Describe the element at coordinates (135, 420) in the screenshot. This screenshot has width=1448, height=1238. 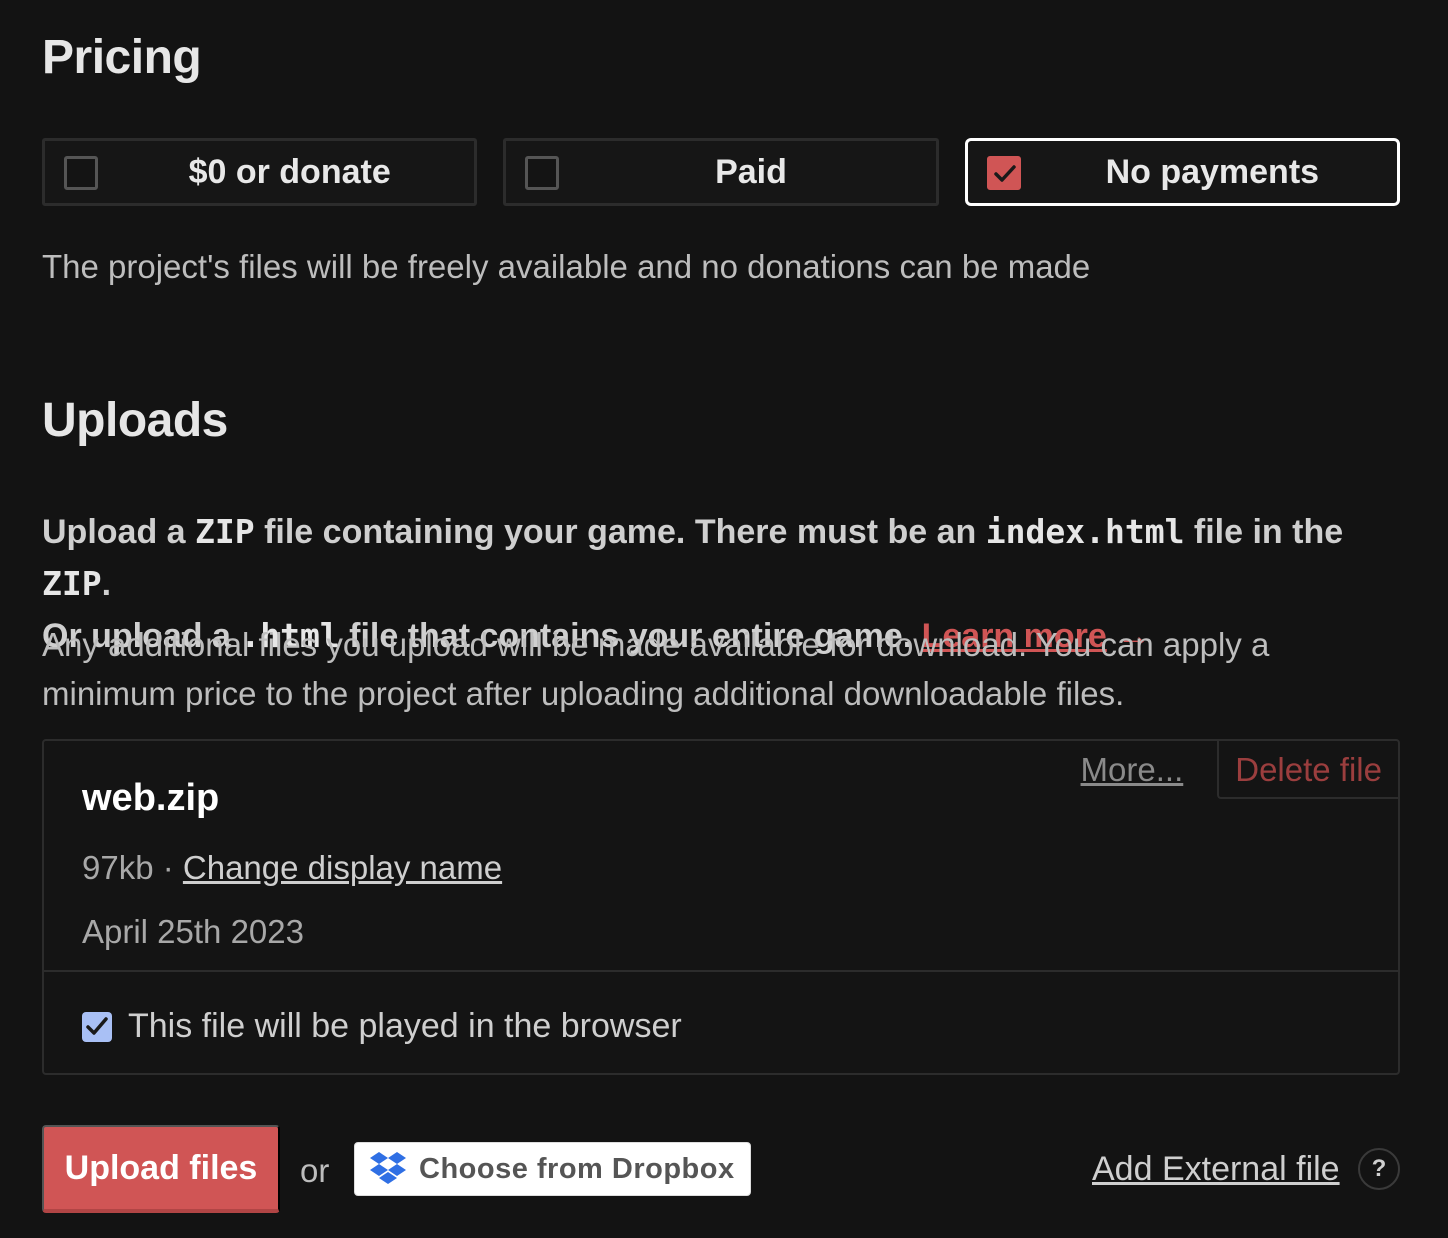
I see `uploads-title: Uploads` at that location.